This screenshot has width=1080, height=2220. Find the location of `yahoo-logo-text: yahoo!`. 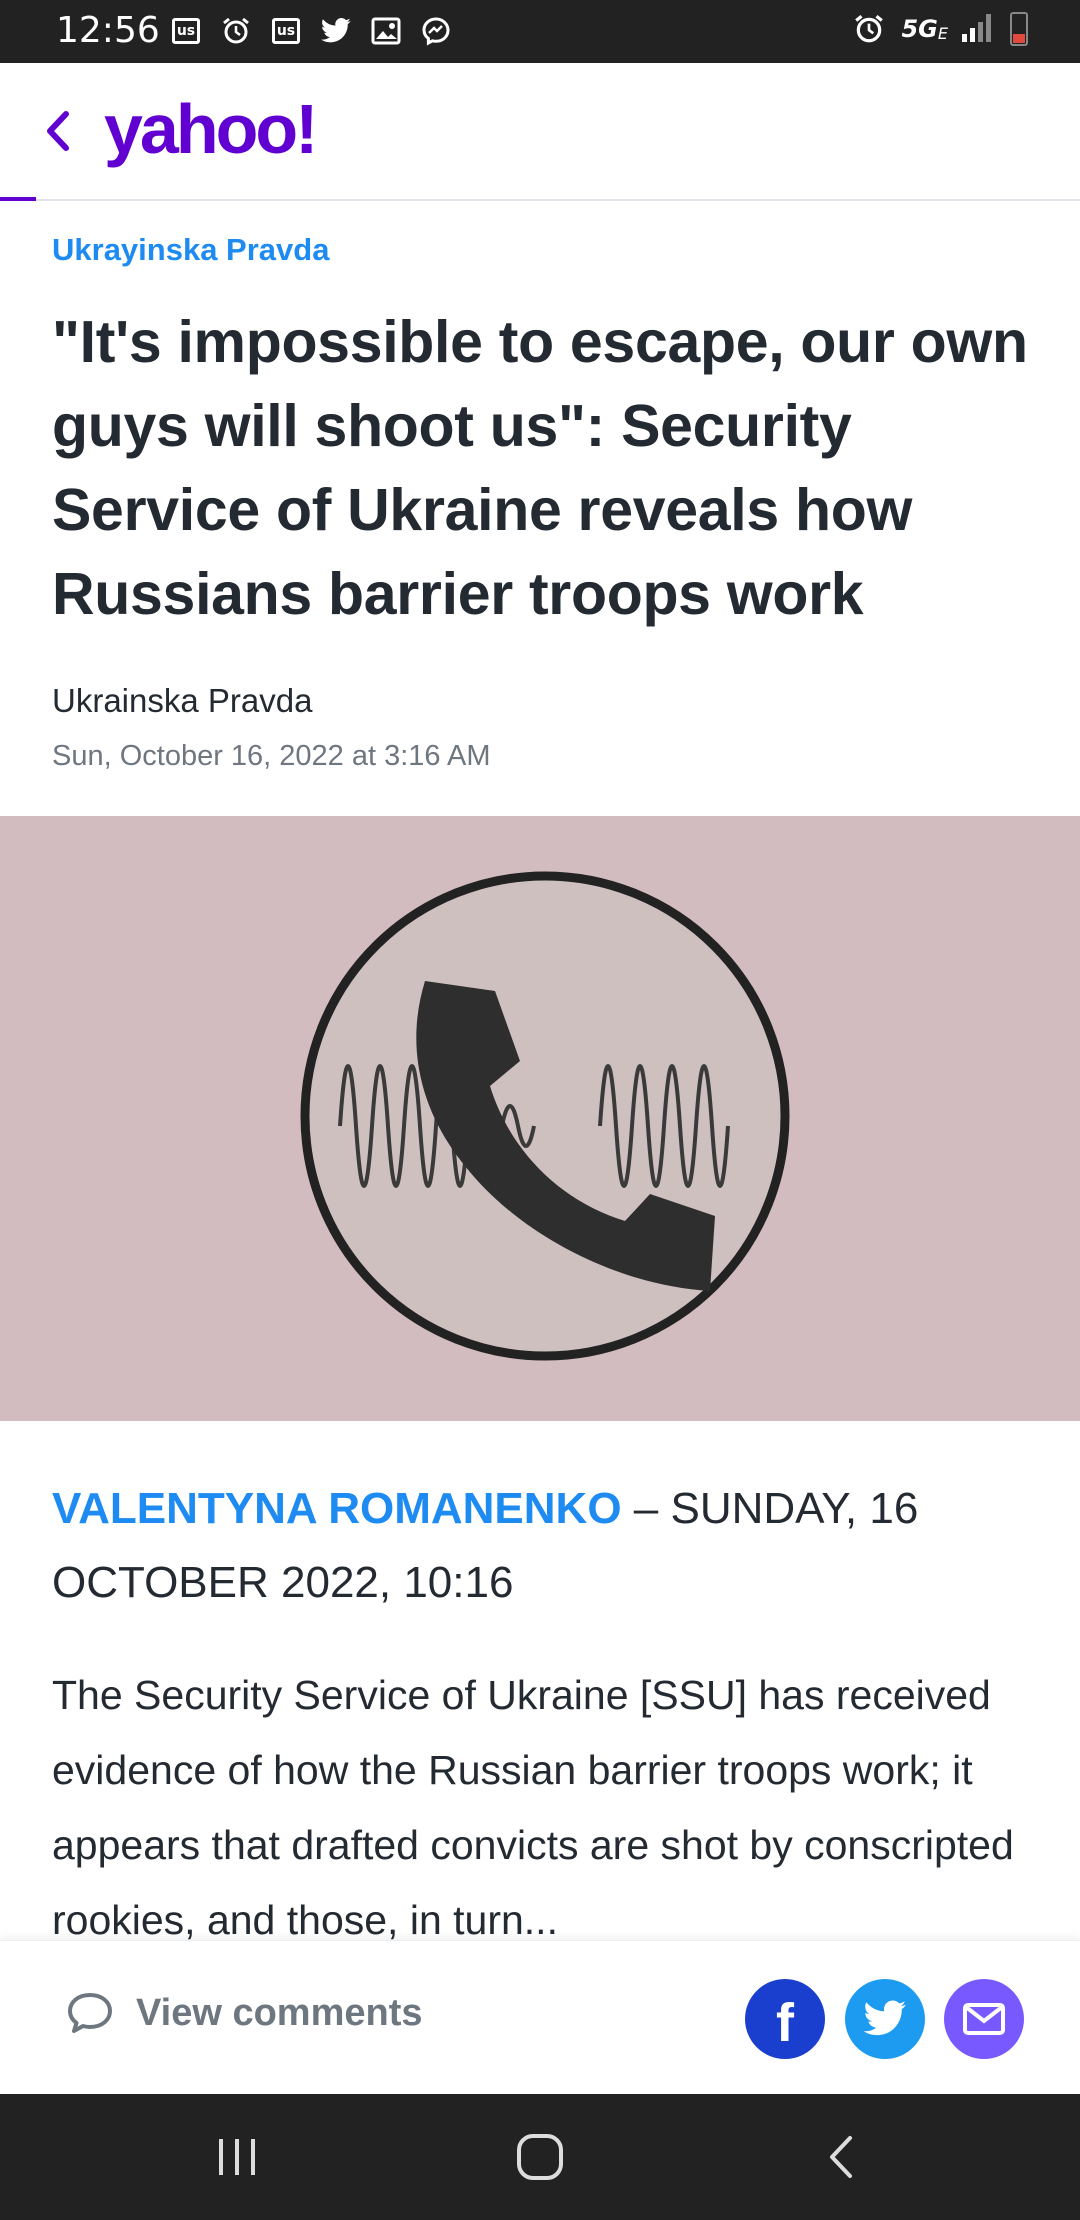

yahoo-logo-text: yahoo! is located at coordinates (209, 130).